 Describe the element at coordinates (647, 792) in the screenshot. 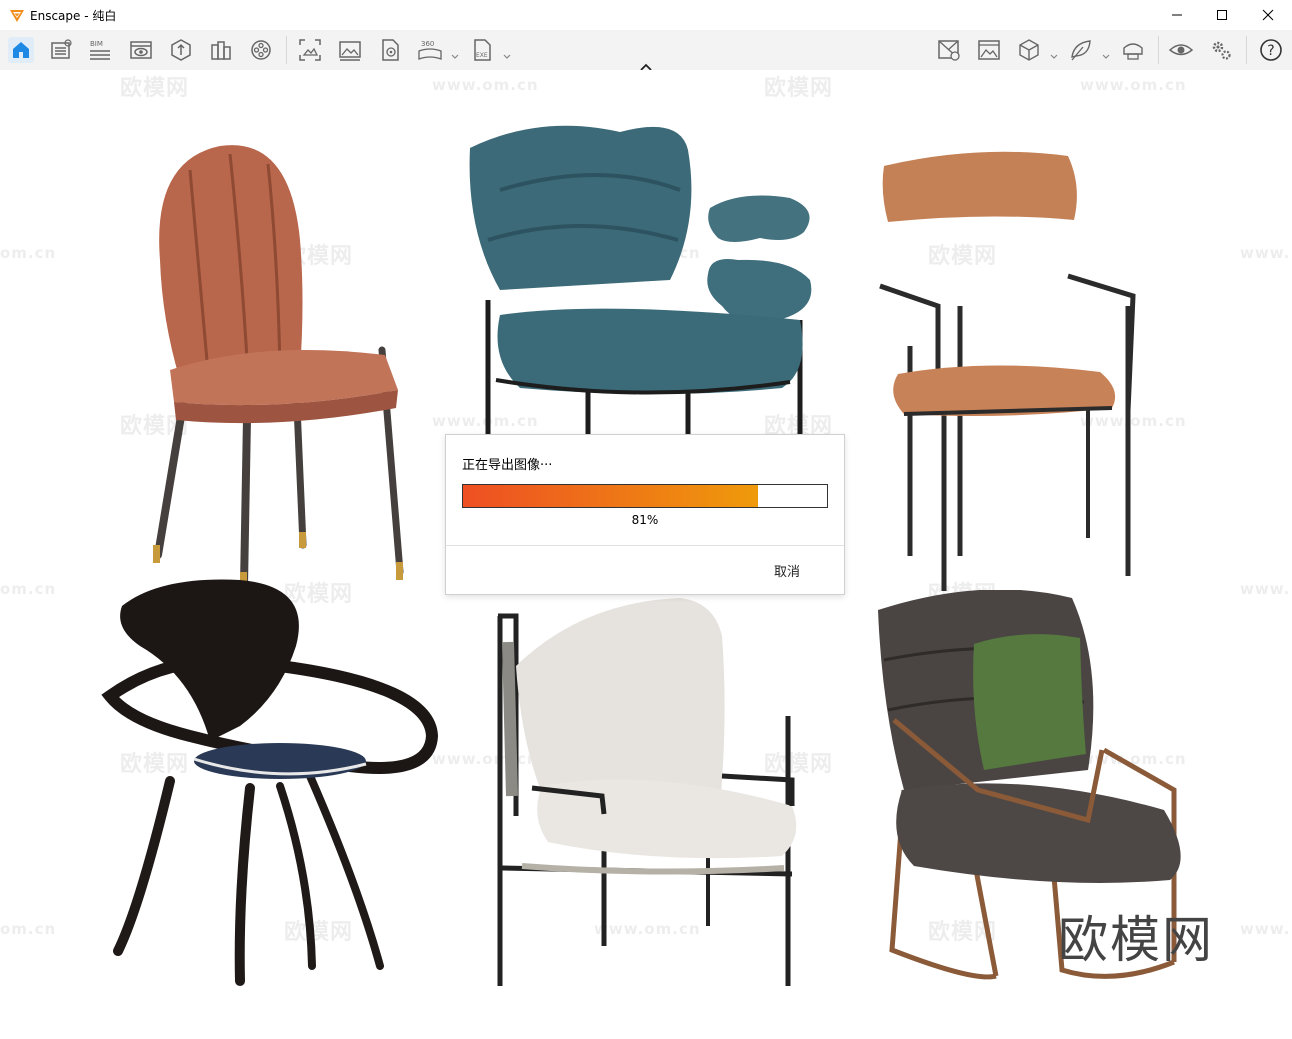

I see `white-armchair` at that location.